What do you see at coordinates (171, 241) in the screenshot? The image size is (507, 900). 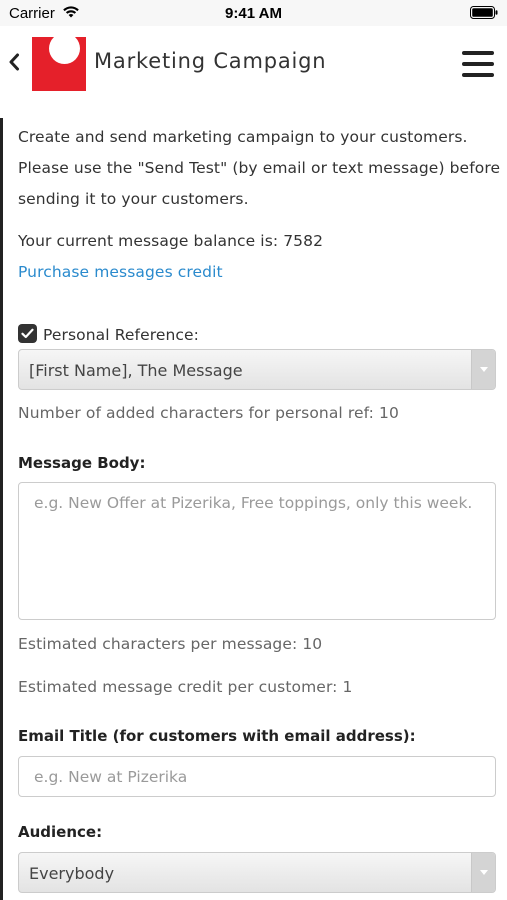 I see `message-balance: Your current message balance is: 7582` at bounding box center [171, 241].